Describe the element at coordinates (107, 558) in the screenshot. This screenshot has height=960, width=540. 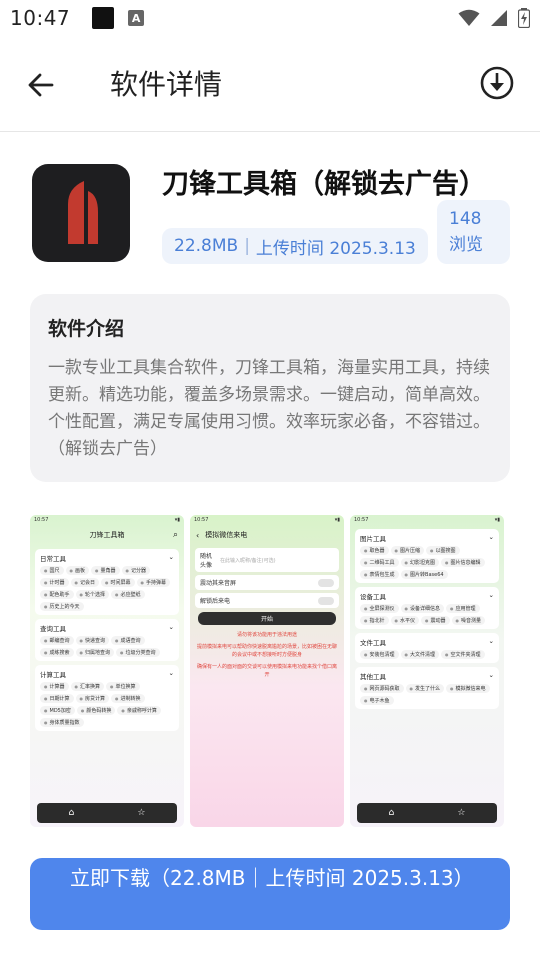
I see `shot-section-title: 日常工具 ⌄` at that location.